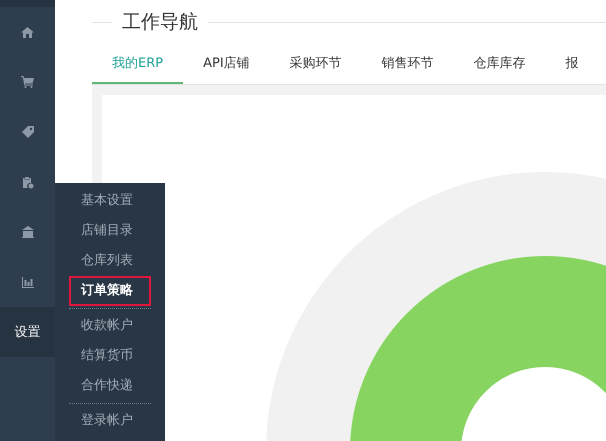  What do you see at coordinates (408, 63) in the screenshot?
I see `tab: 销售环节` at bounding box center [408, 63].